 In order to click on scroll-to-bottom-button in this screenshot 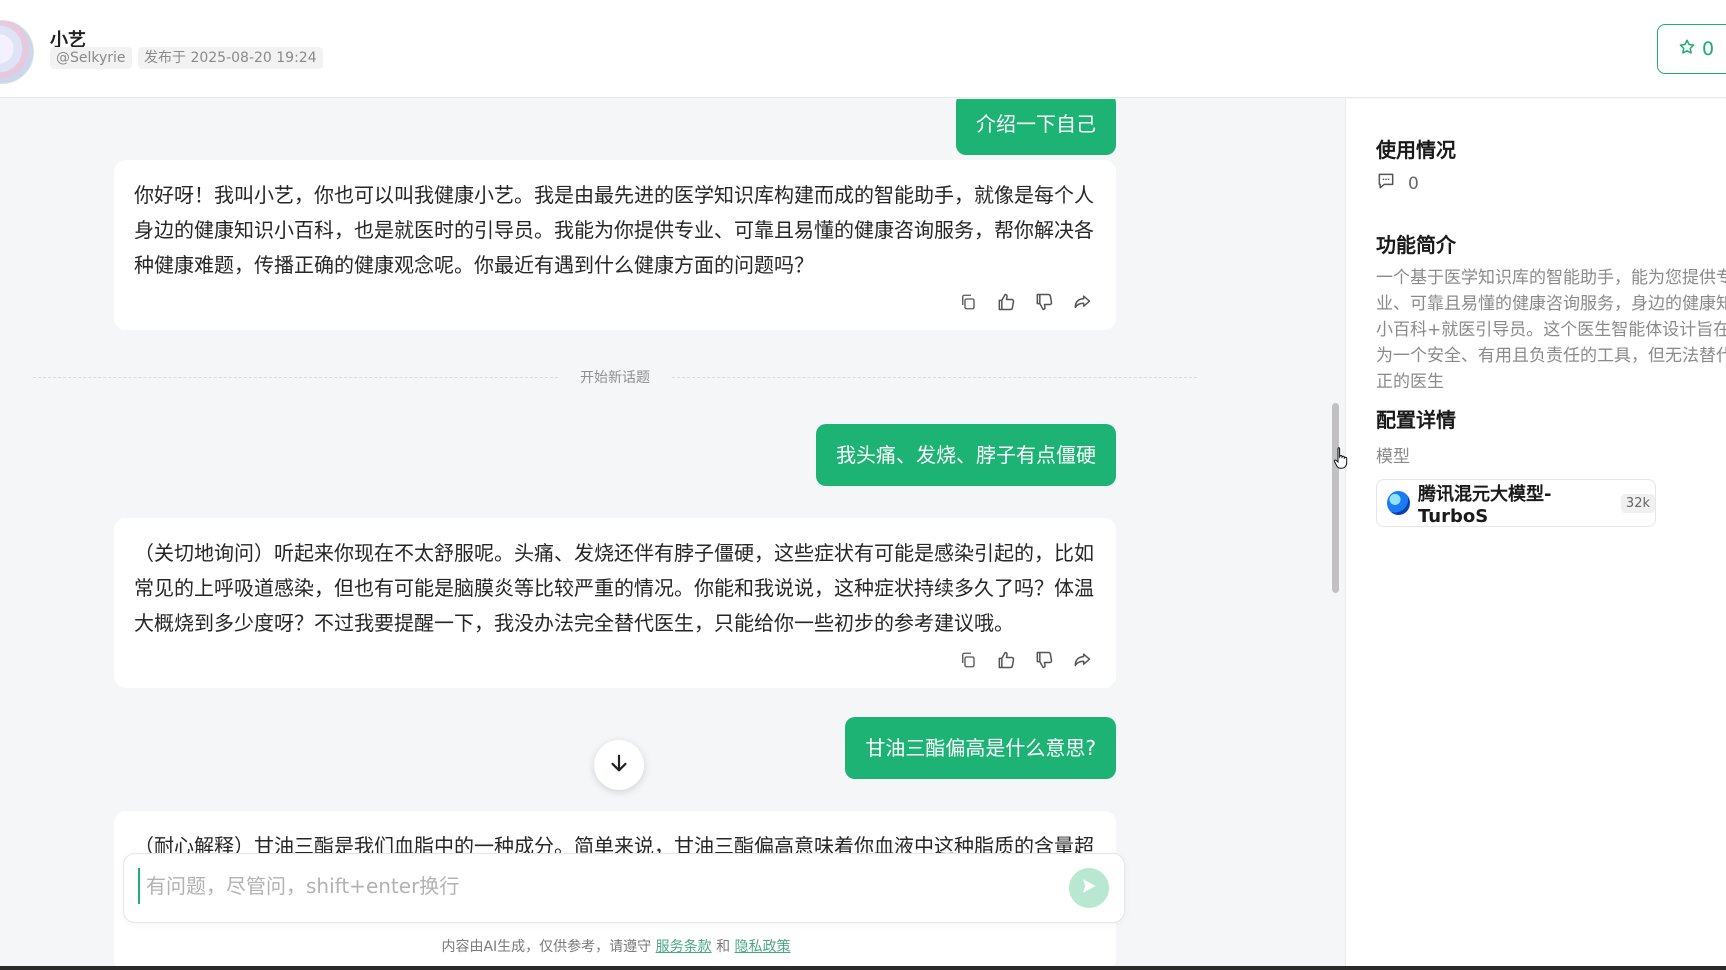, I will do `click(619, 765)`.